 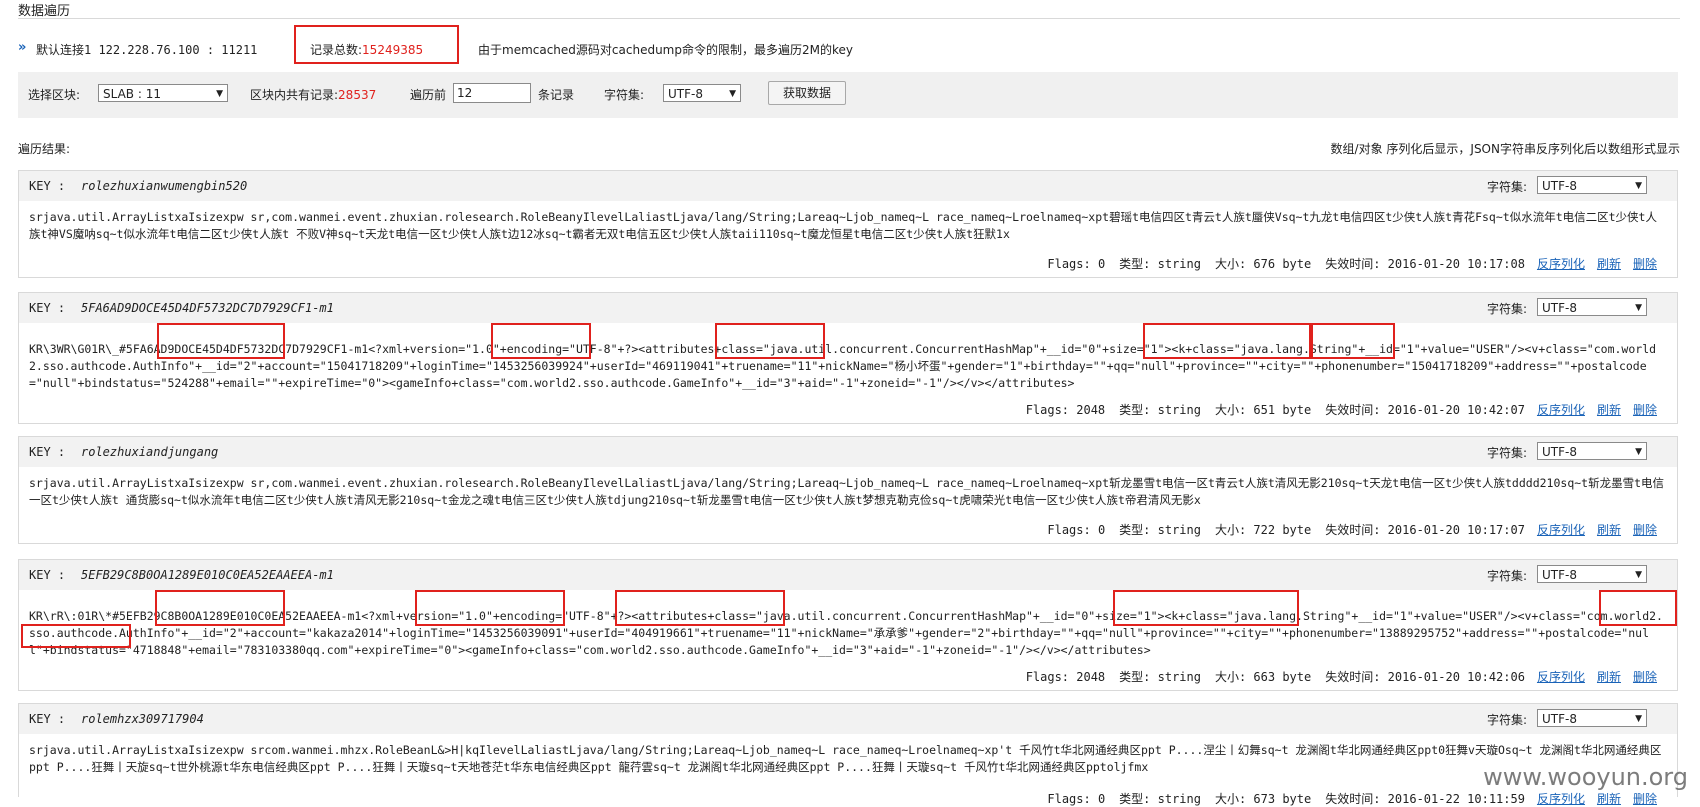 I want to click on record-count-label: 记录总数:, so click(x=336, y=50).